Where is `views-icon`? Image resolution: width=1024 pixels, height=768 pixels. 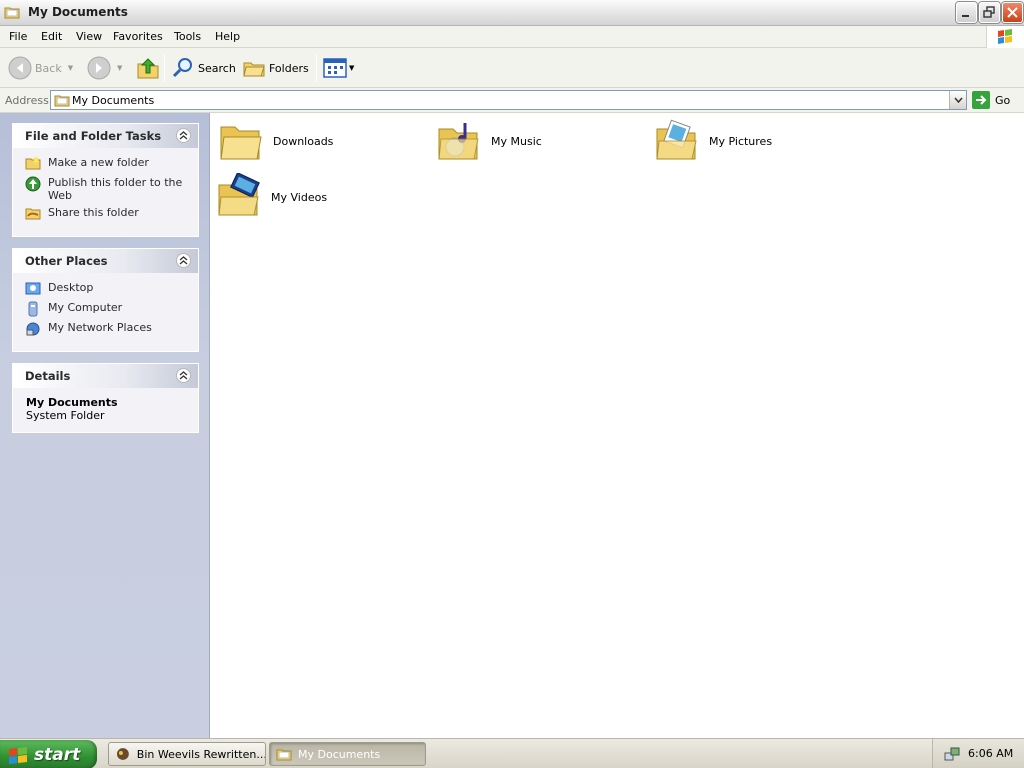
views-icon is located at coordinates (335, 68).